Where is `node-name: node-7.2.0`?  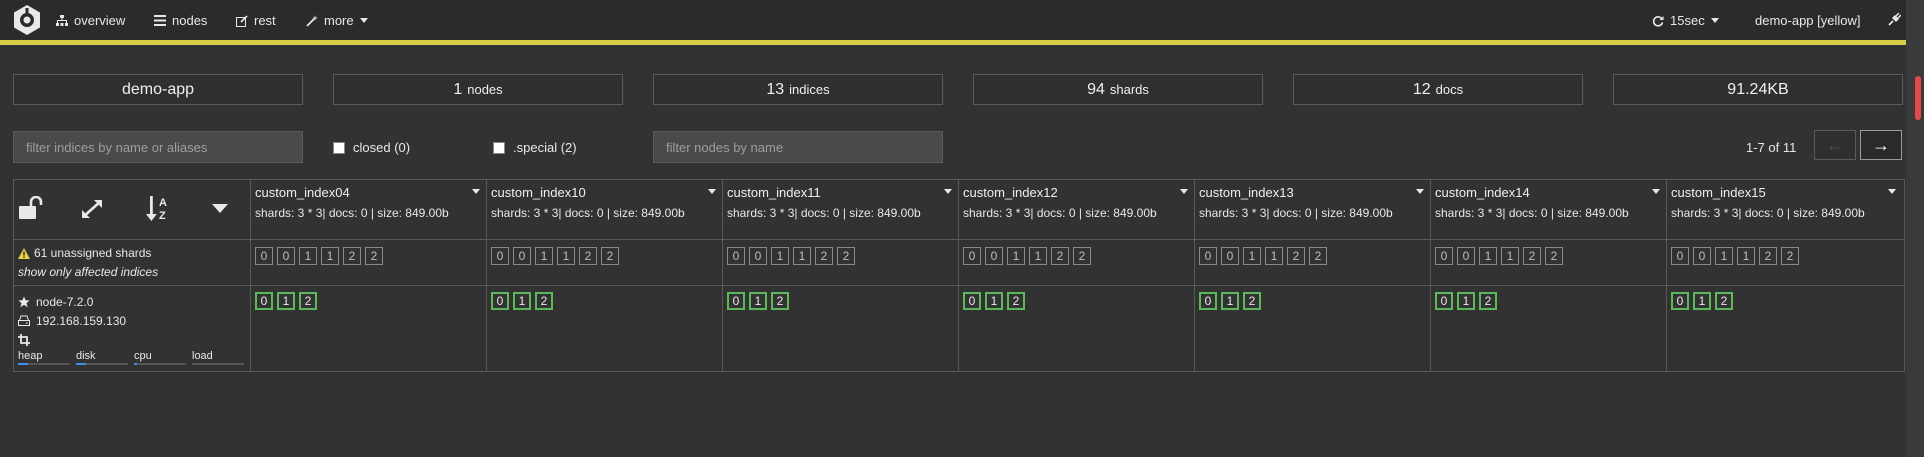 node-name: node-7.2.0 is located at coordinates (64, 302).